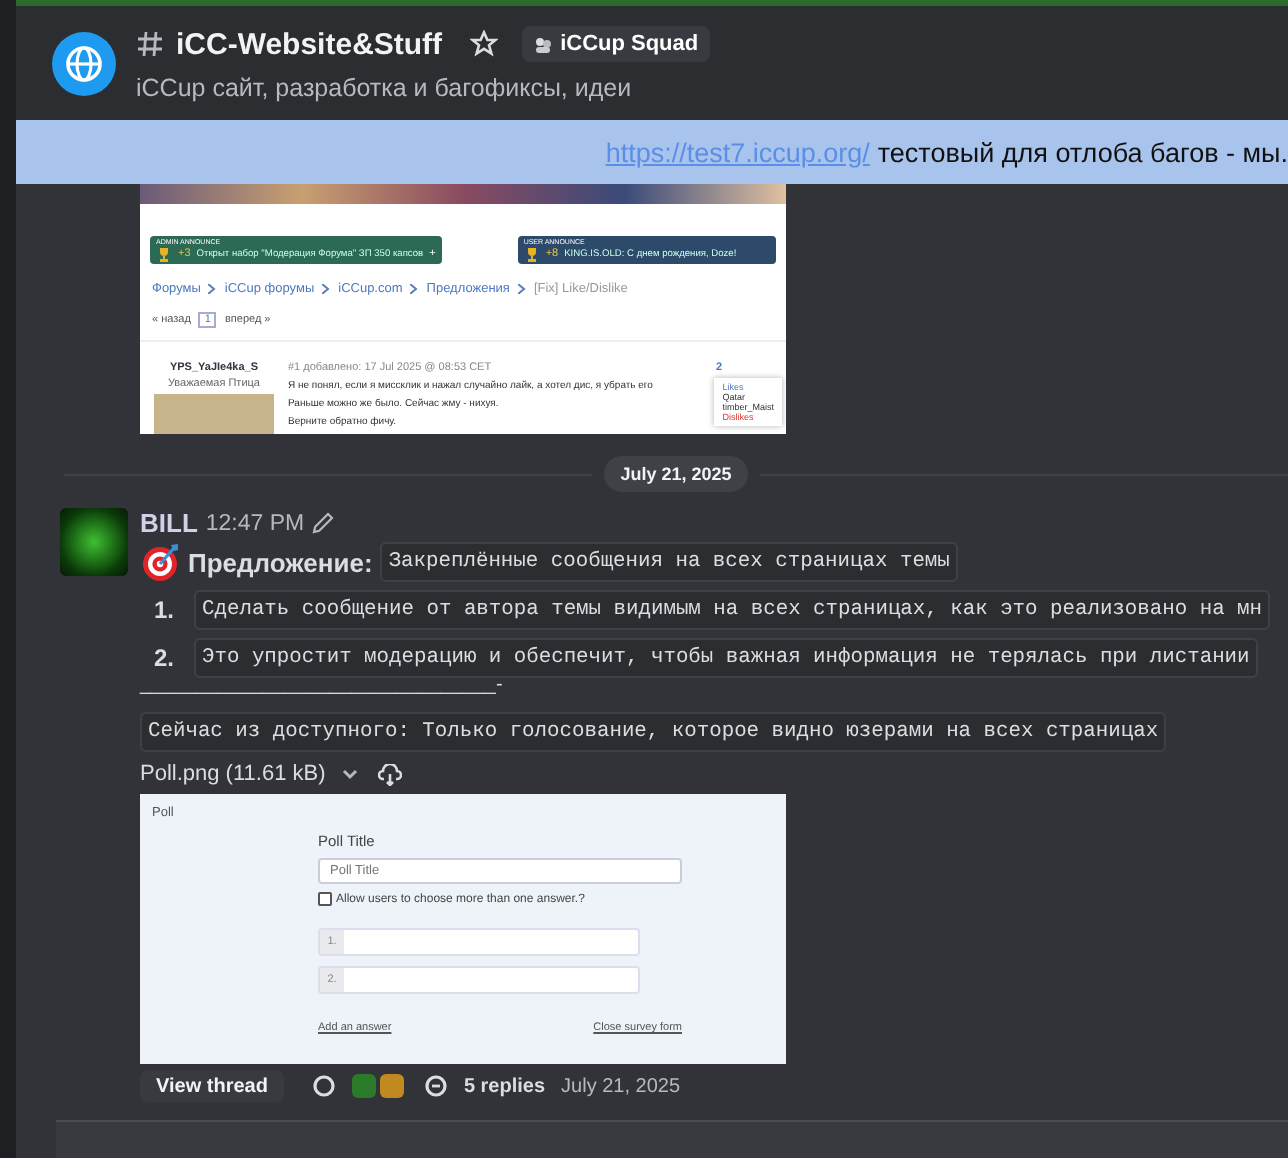 The width and height of the screenshot is (1288, 1158). What do you see at coordinates (325, 899) in the screenshot?
I see `checkbox` at bounding box center [325, 899].